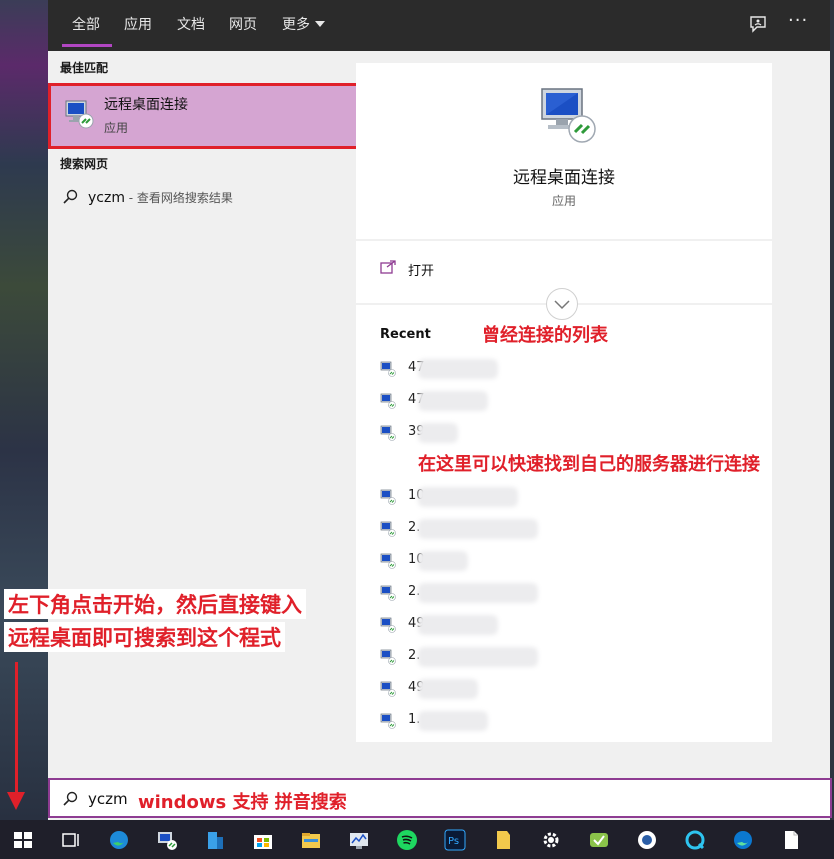 The width and height of the screenshot is (834, 859). What do you see at coordinates (791, 840) in the screenshot?
I see `taskbar-button-document` at bounding box center [791, 840].